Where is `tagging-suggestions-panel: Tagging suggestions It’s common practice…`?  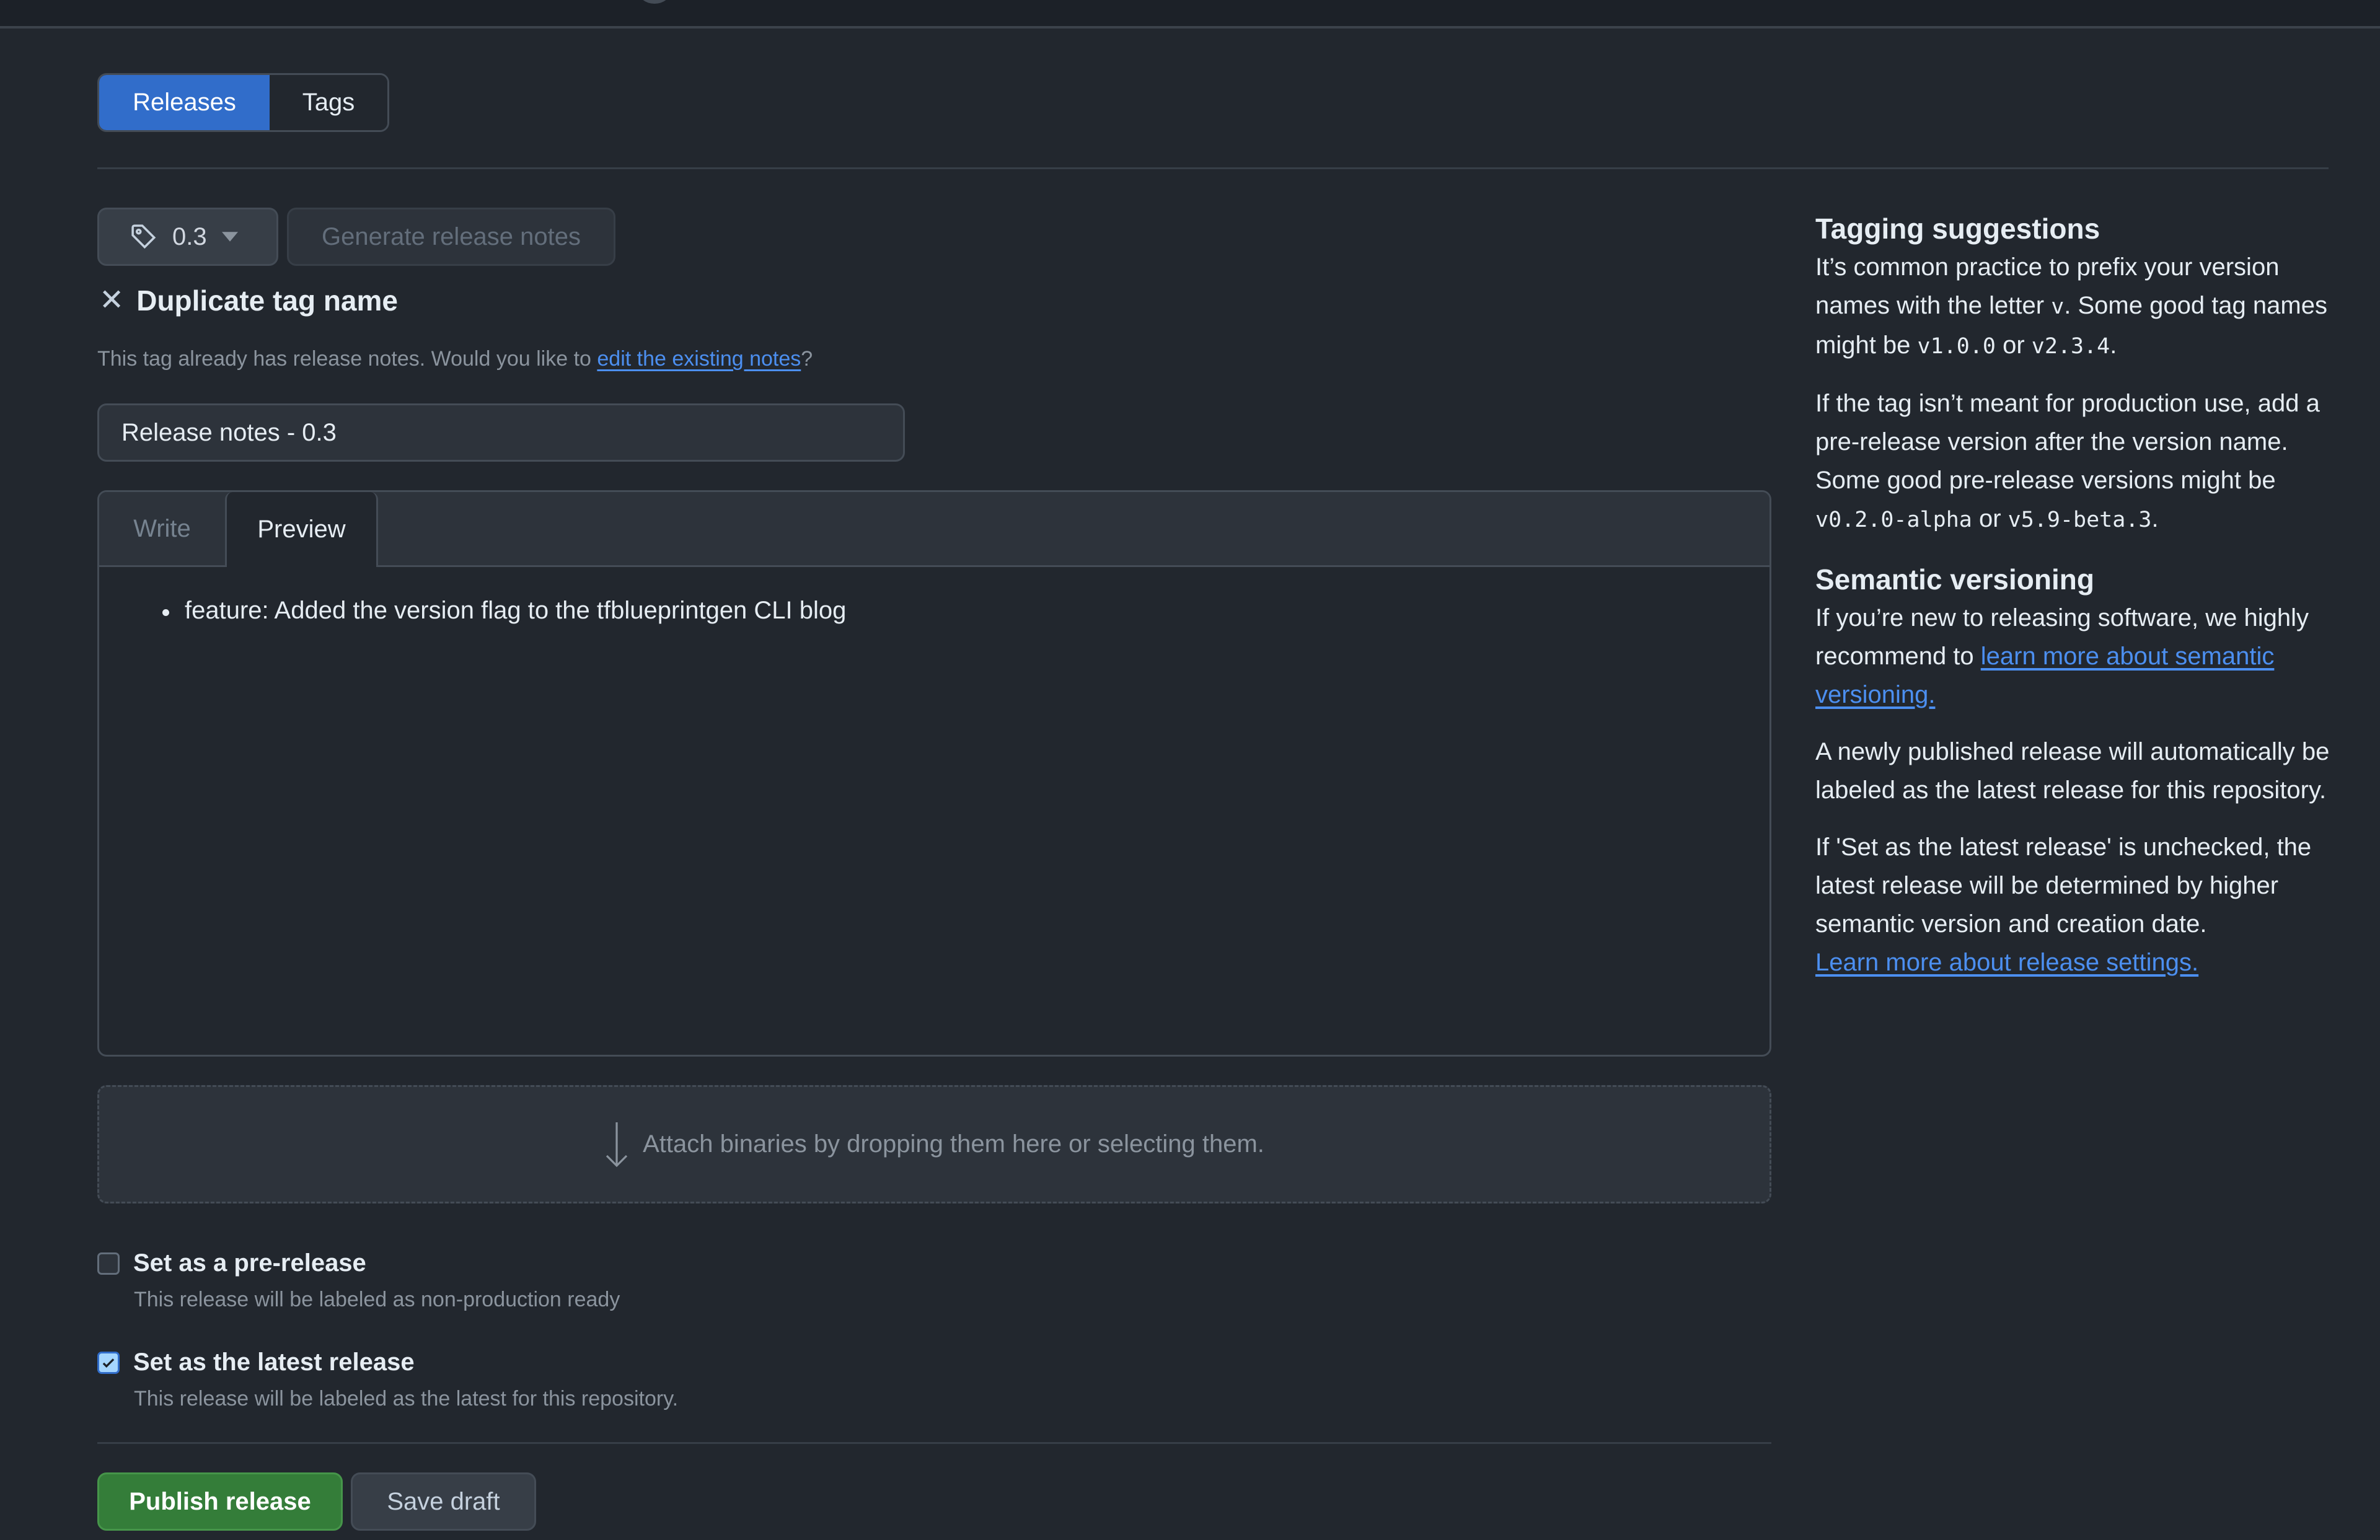
tagging-suggestions-panel: Tagging suggestions It’s common practice… is located at coordinates (2072, 375).